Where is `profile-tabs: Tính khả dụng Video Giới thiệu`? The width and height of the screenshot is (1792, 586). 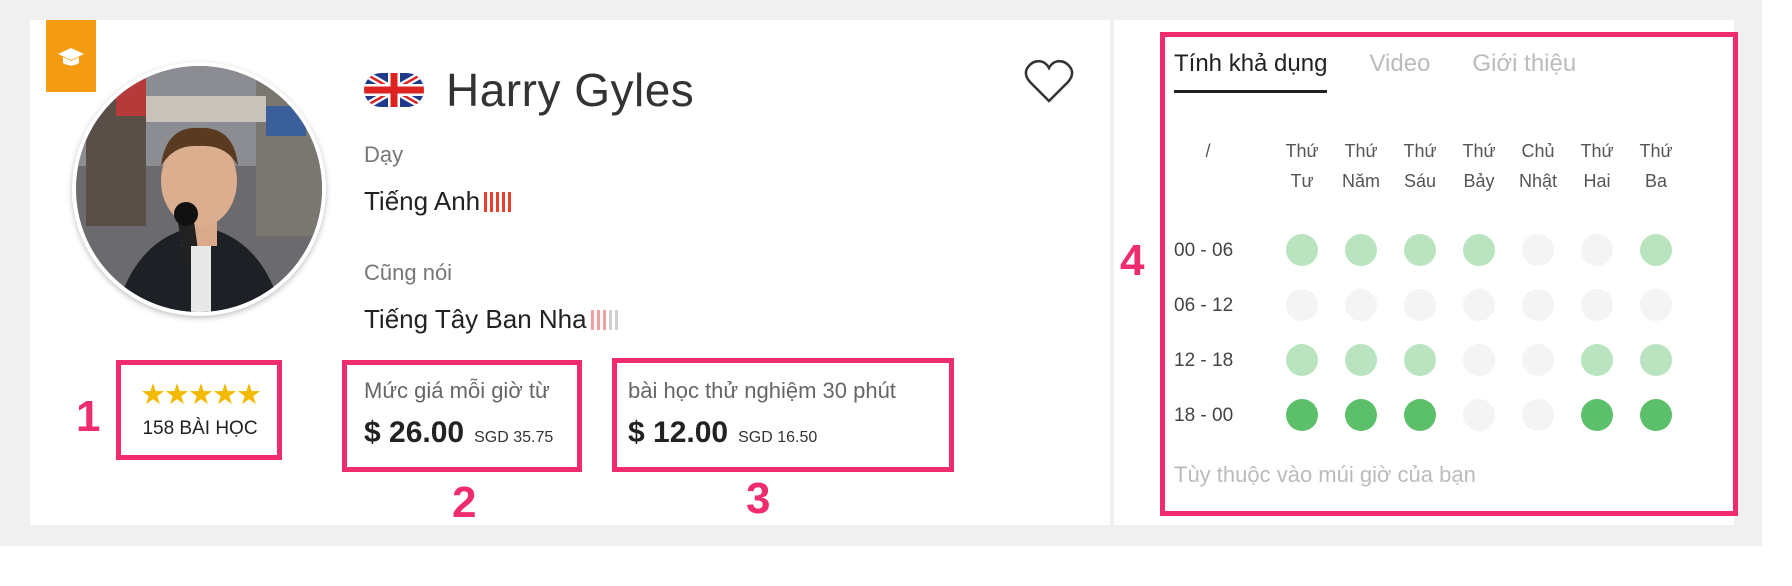 profile-tabs: Tính khả dụng Video Giới thiệu is located at coordinates (1375, 71).